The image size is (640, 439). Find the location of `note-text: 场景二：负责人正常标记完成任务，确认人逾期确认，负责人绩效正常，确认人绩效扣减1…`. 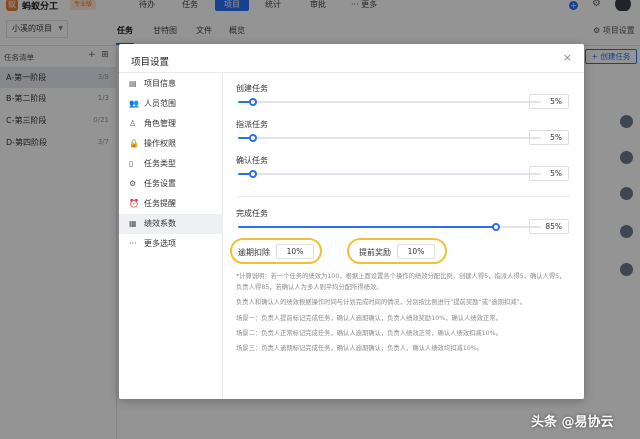

note-text: 场景二：负责人正常标记完成任务，确认人逾期确认，负责人绩效正常，确认人绩效扣减1… is located at coordinates (369, 333).